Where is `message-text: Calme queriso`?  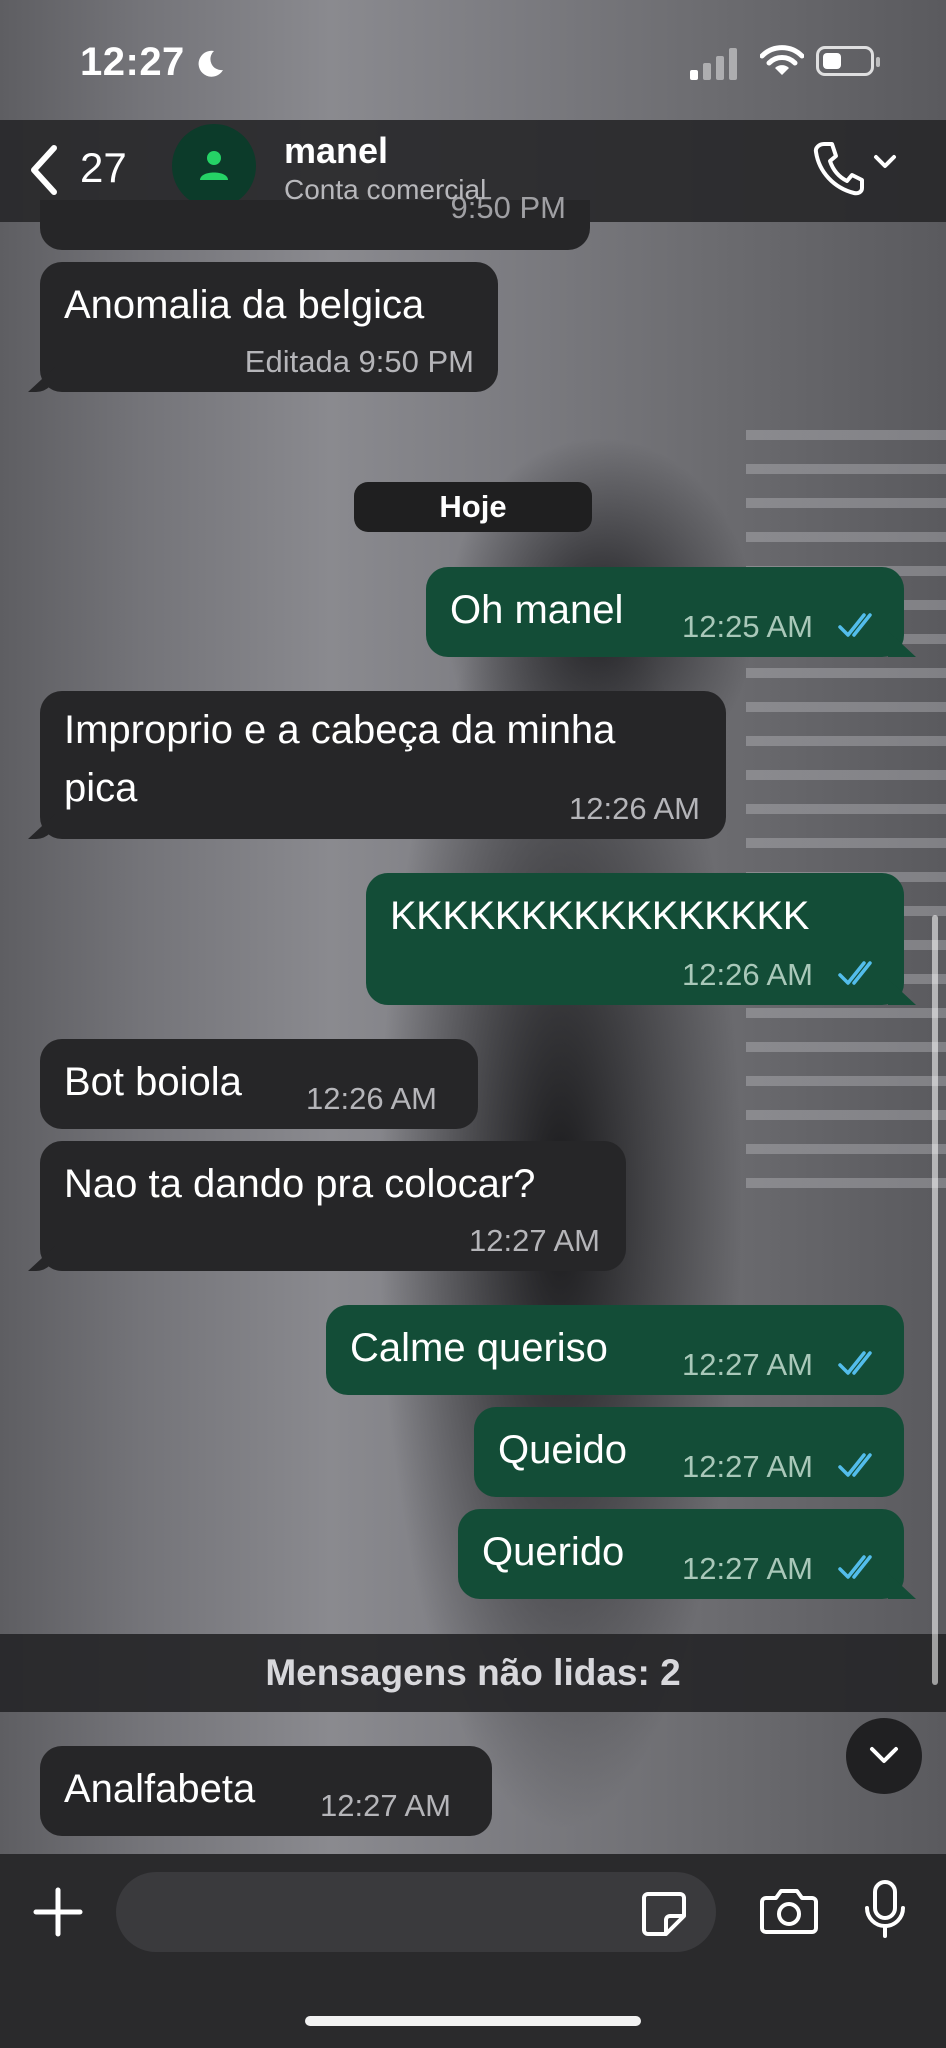 message-text: Calme queriso is located at coordinates (479, 1348).